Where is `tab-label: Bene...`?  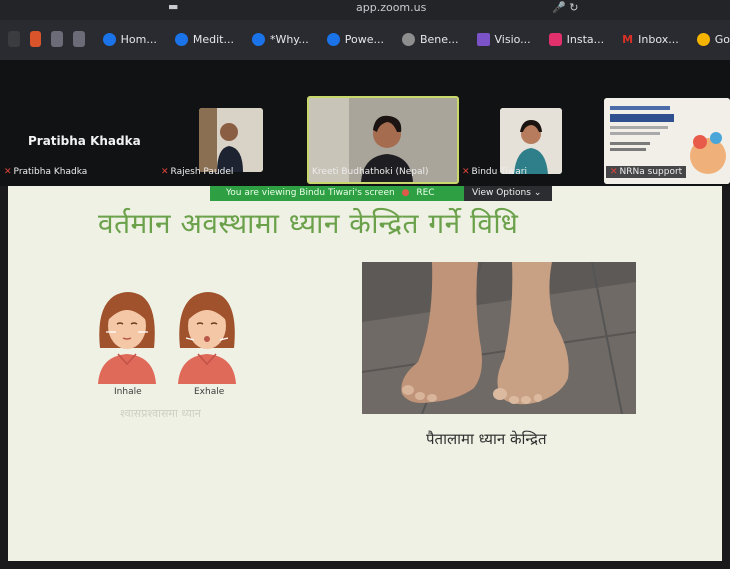 tab-label: Bene... is located at coordinates (439, 39).